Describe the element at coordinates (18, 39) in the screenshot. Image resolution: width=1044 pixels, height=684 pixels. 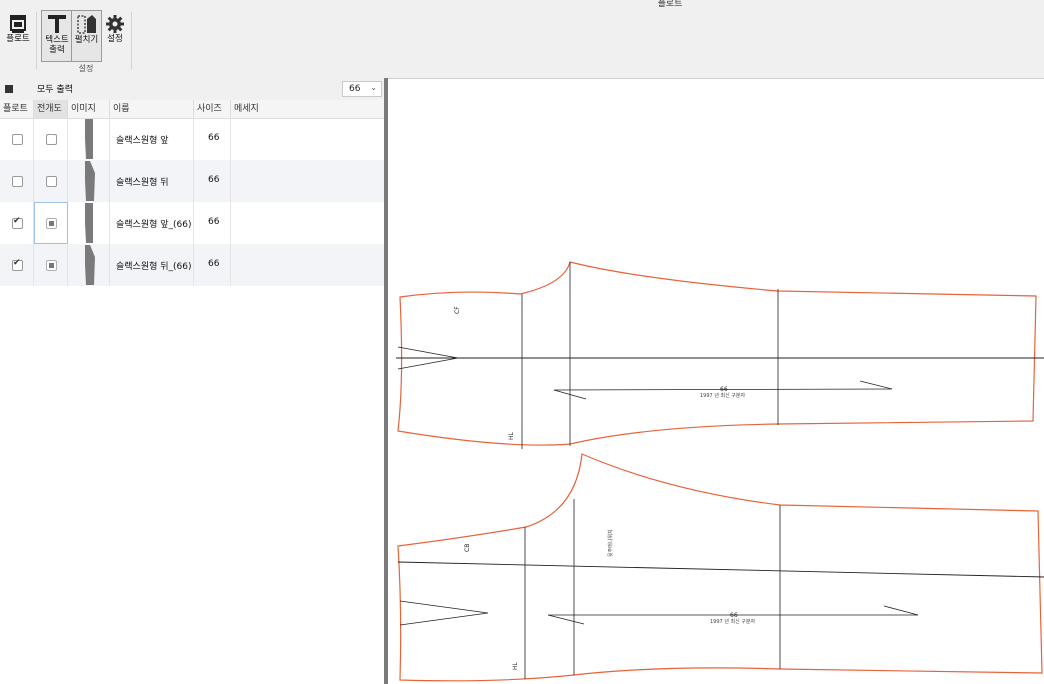
I see `plot-button-label: 플로트` at that location.